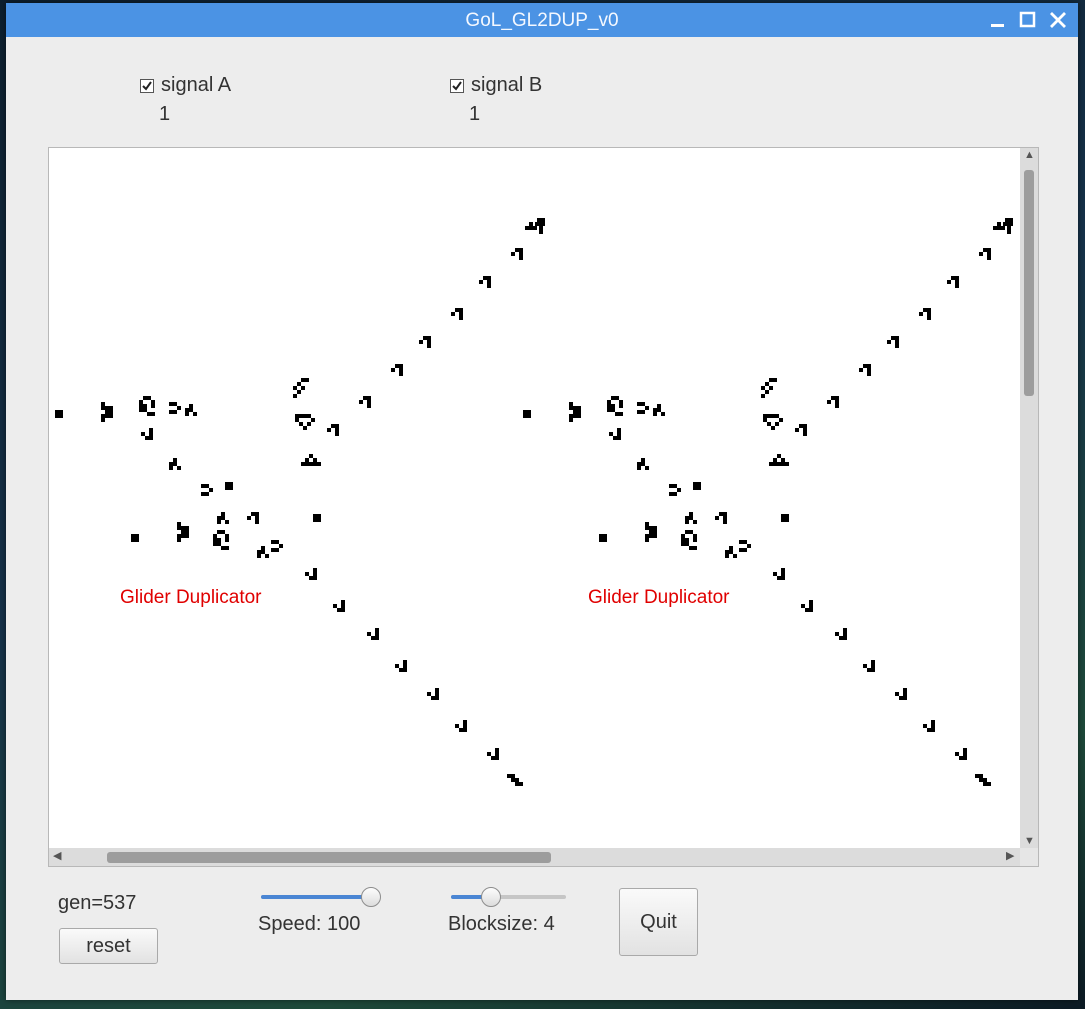 This screenshot has width=1085, height=1009. Describe the element at coordinates (1029, 499) in the screenshot. I see `vertical-scrollbar: ▲ ▼` at that location.